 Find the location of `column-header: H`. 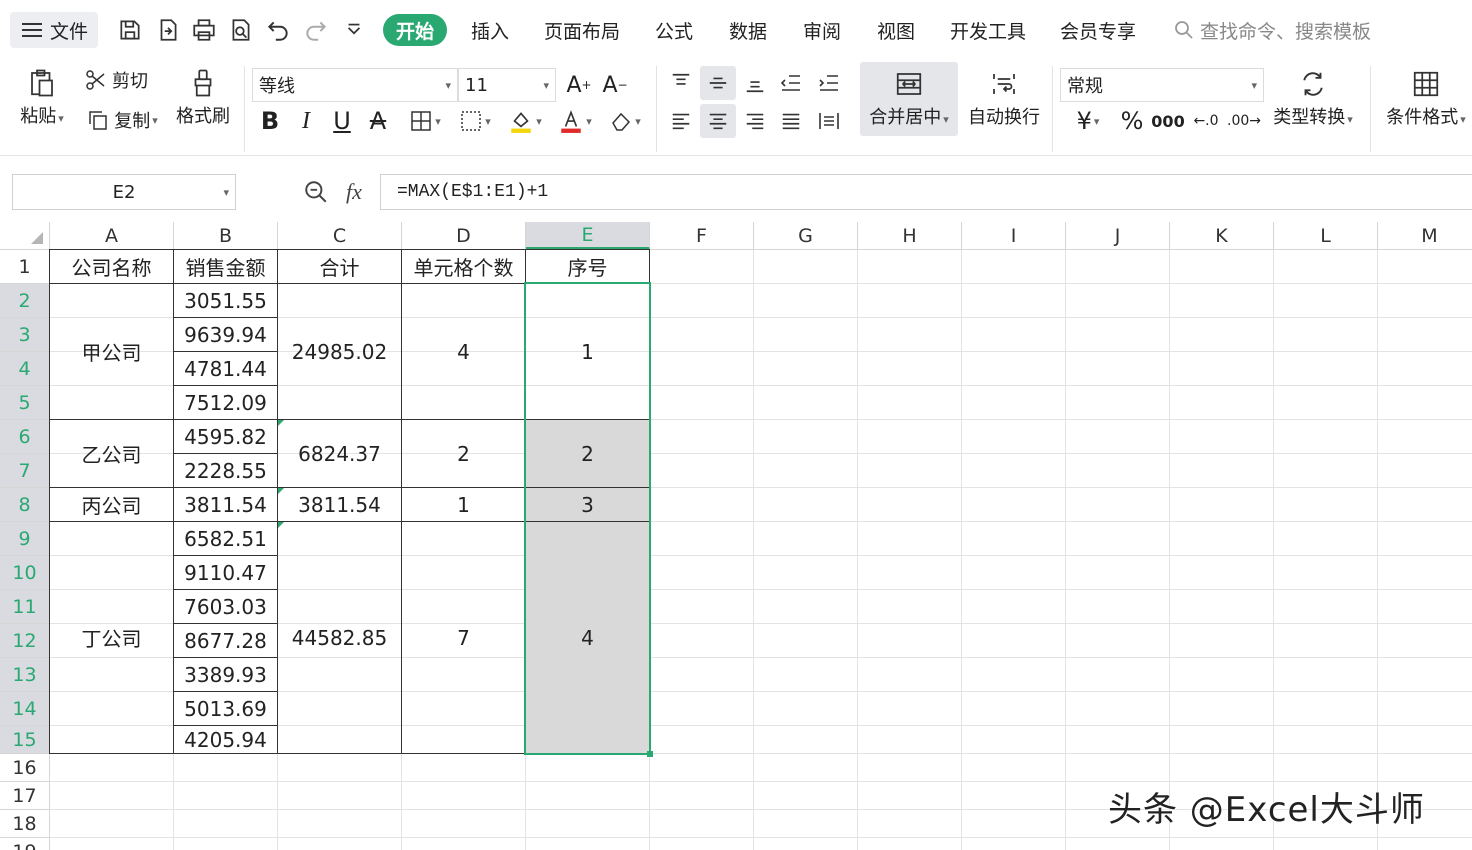

column-header: H is located at coordinates (910, 236).